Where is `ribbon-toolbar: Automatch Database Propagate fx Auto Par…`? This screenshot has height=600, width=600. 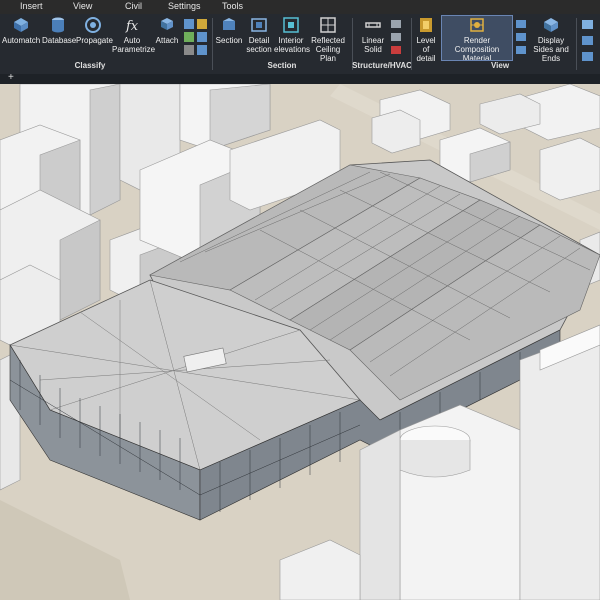
ribbon-toolbar: Automatch Database Propagate fx Auto Par… is located at coordinates (300, 44).